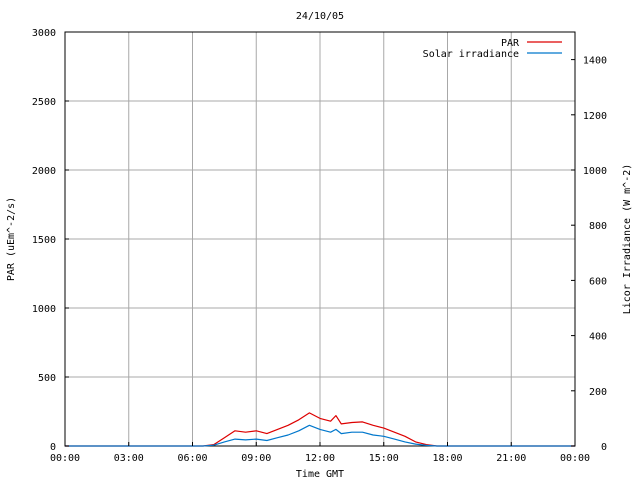 The width and height of the screenshot is (640, 480). What do you see at coordinates (44, 309) in the screenshot?
I see `y-tick-label-left: 1000` at bounding box center [44, 309].